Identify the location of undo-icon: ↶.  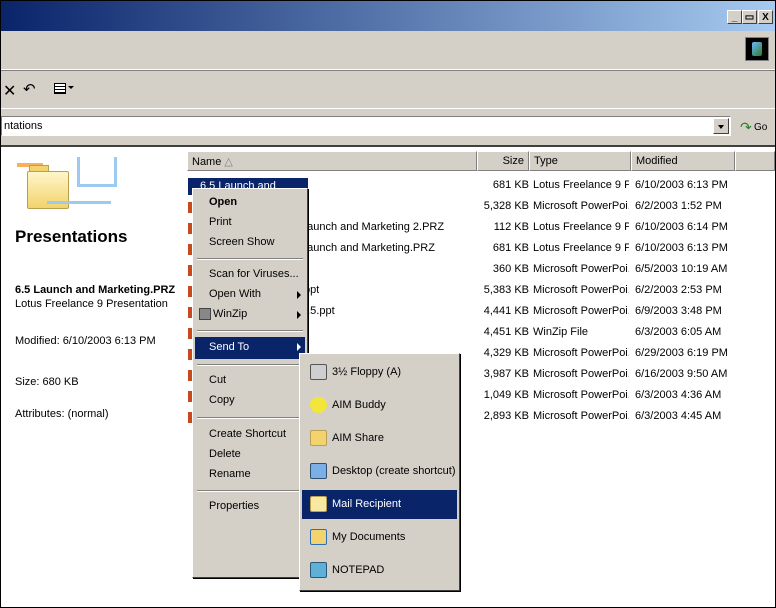
(29, 89).